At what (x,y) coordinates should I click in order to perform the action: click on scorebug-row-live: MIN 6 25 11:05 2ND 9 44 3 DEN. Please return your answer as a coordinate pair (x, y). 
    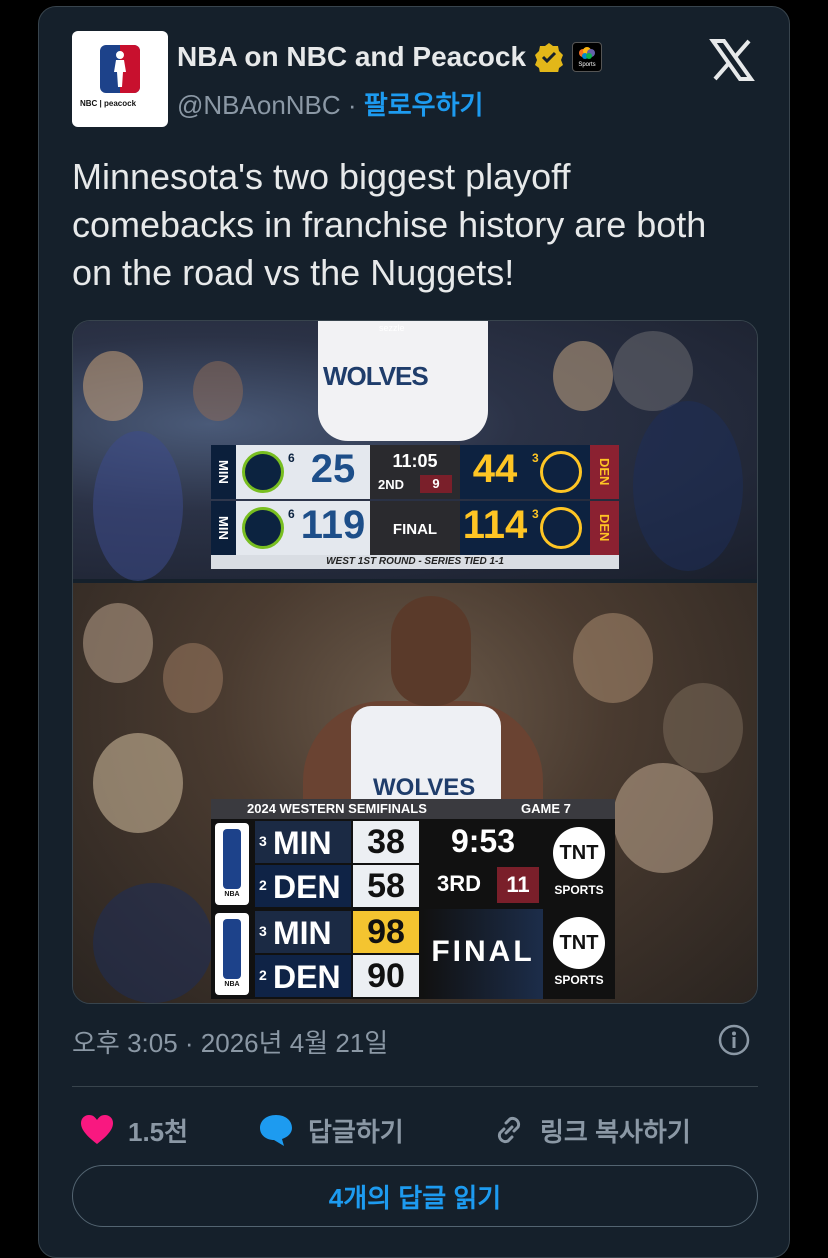
    Looking at the image, I should click on (415, 472).